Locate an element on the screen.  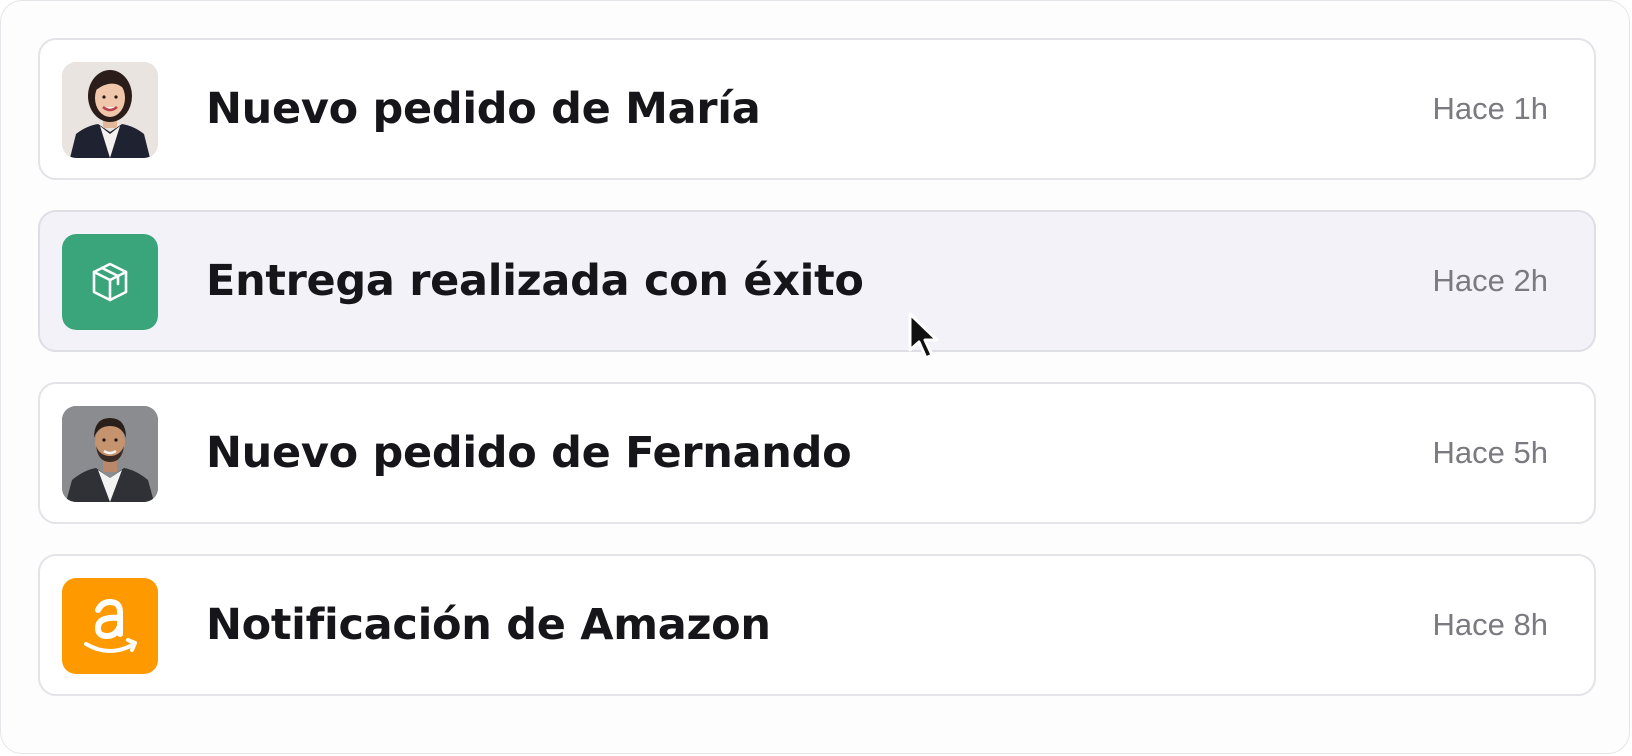
notification-time: Hace 8h is located at coordinates (1490, 624).